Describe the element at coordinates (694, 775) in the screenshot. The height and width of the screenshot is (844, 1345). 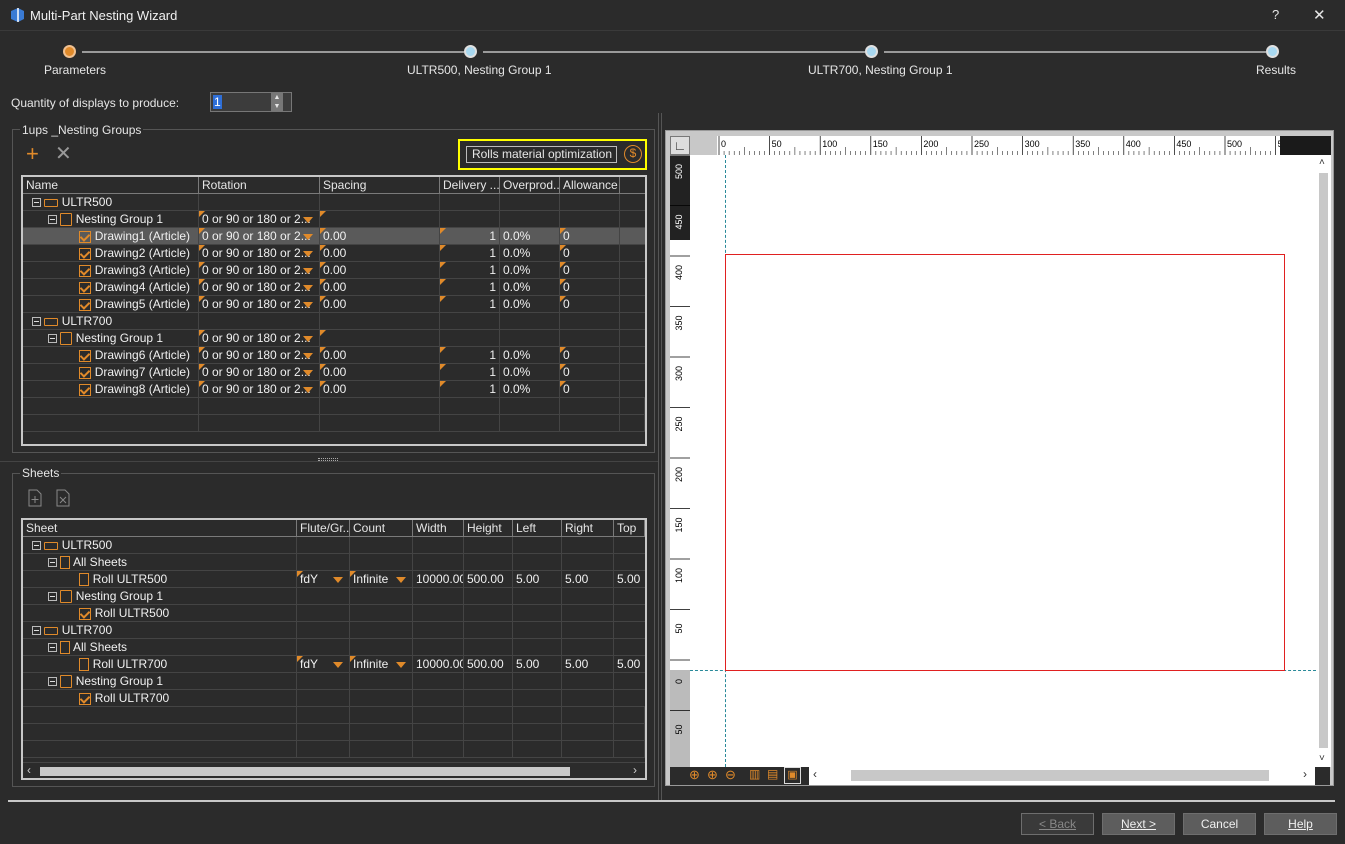
I see `zoom-fit-icon: ⊕` at that location.